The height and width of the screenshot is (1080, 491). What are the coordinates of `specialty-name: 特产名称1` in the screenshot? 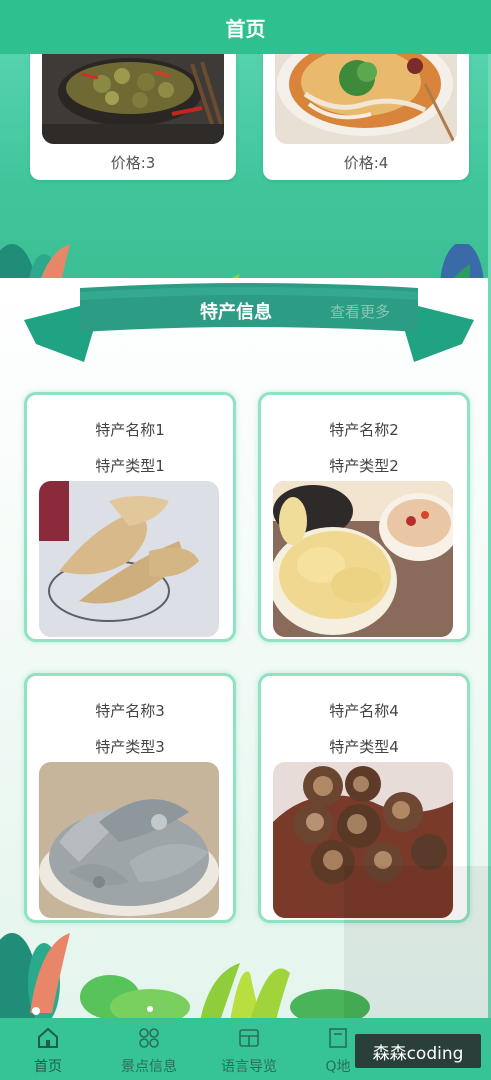 It's located at (130, 430).